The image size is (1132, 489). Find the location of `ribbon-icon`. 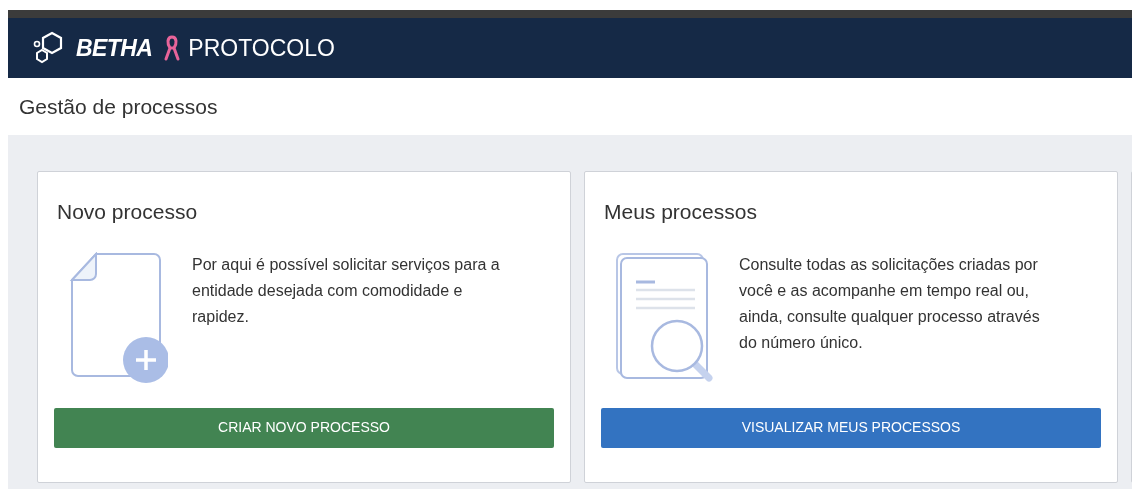

ribbon-icon is located at coordinates (172, 48).